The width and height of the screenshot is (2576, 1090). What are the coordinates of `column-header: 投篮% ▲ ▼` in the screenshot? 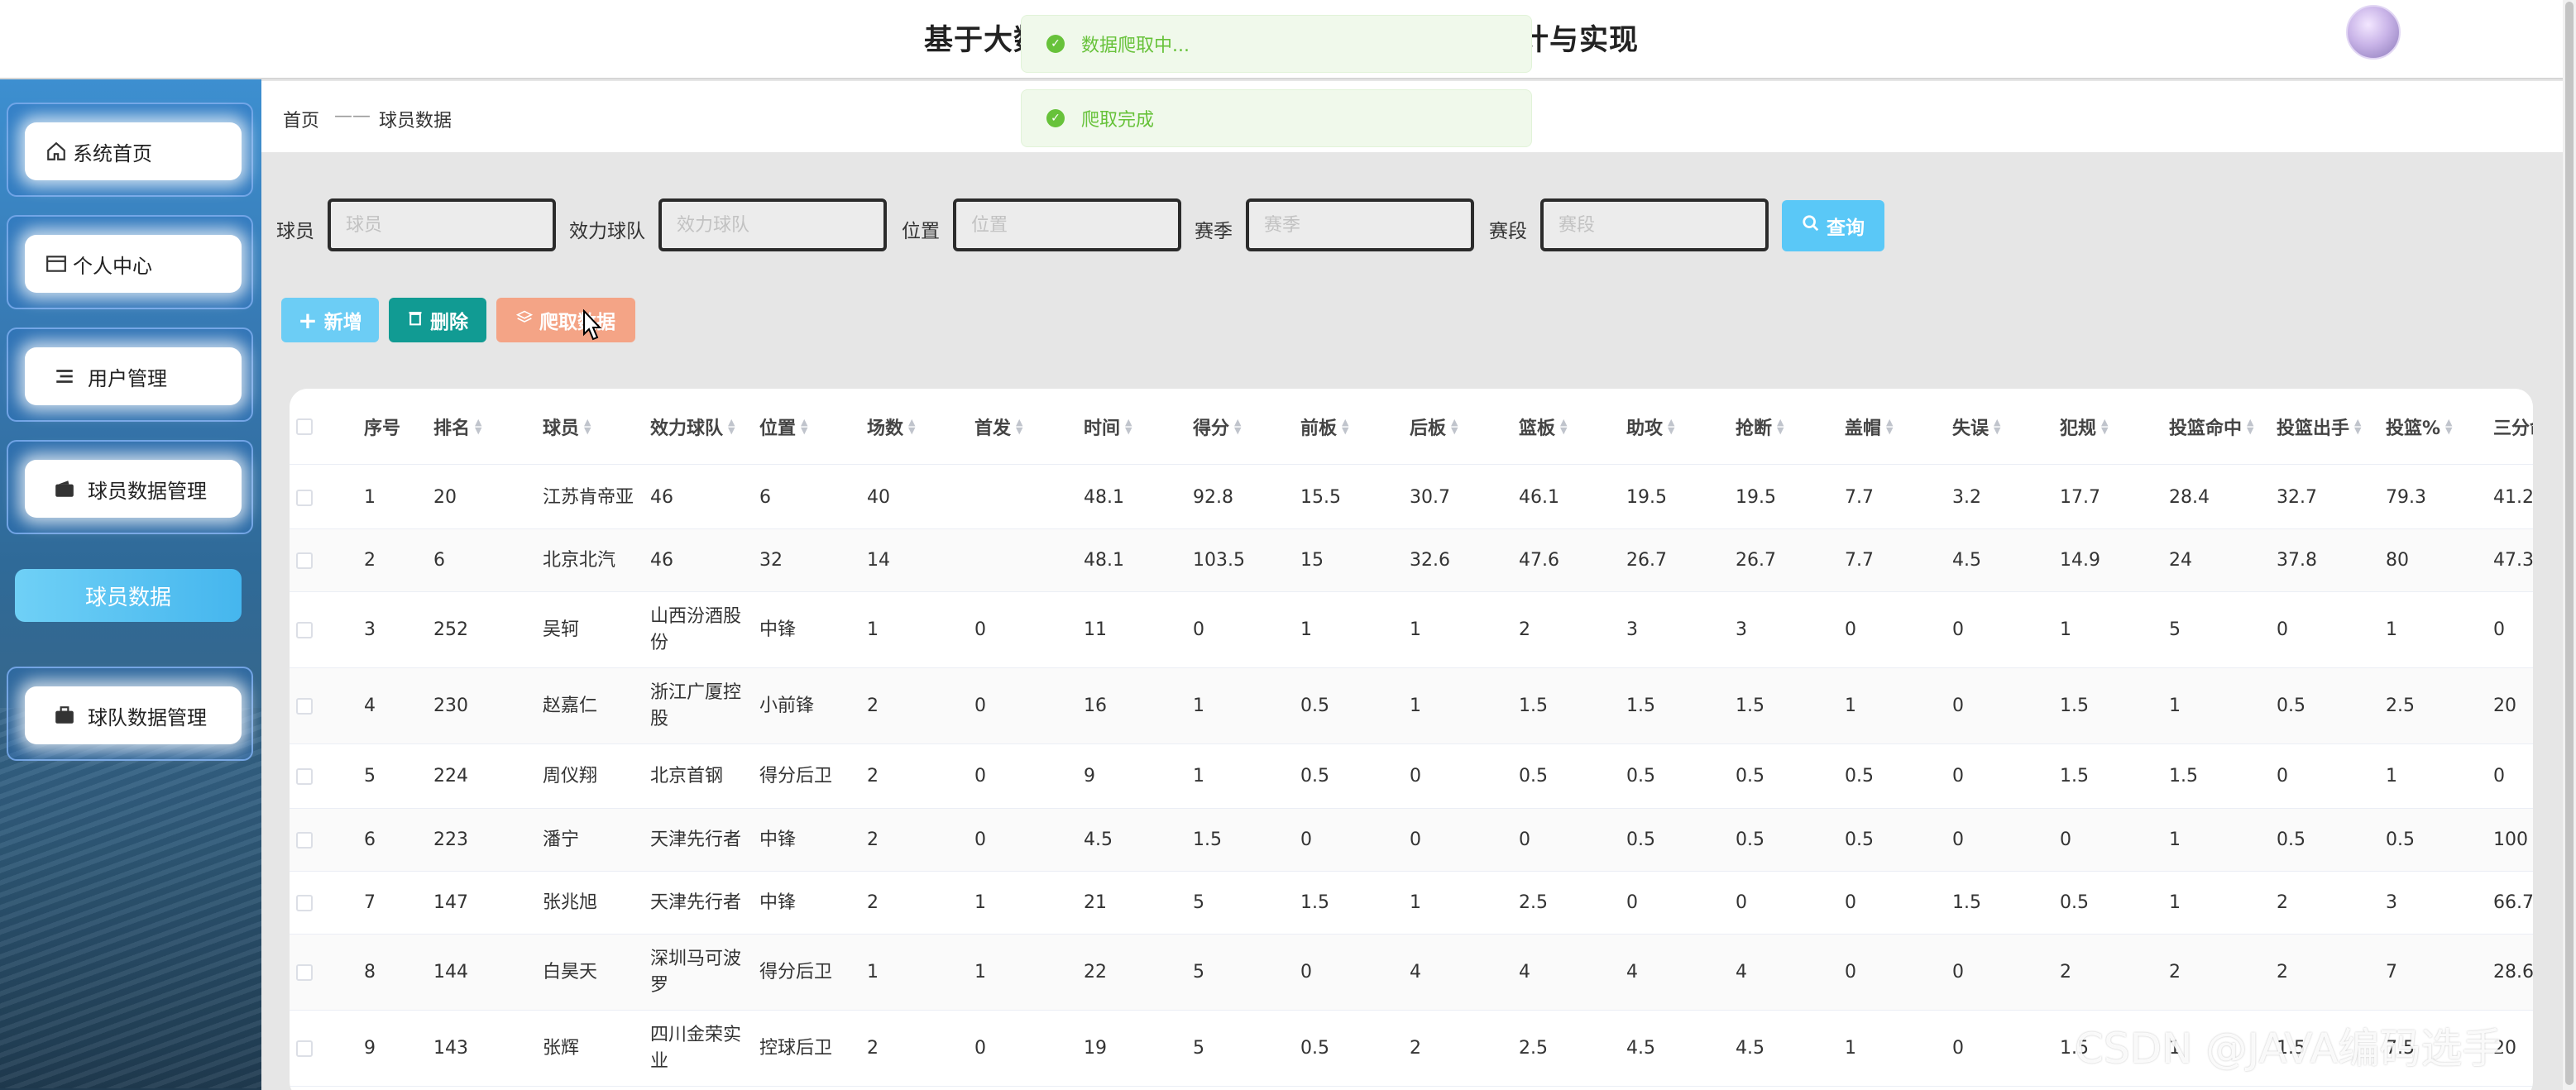 It's located at (2420, 427).